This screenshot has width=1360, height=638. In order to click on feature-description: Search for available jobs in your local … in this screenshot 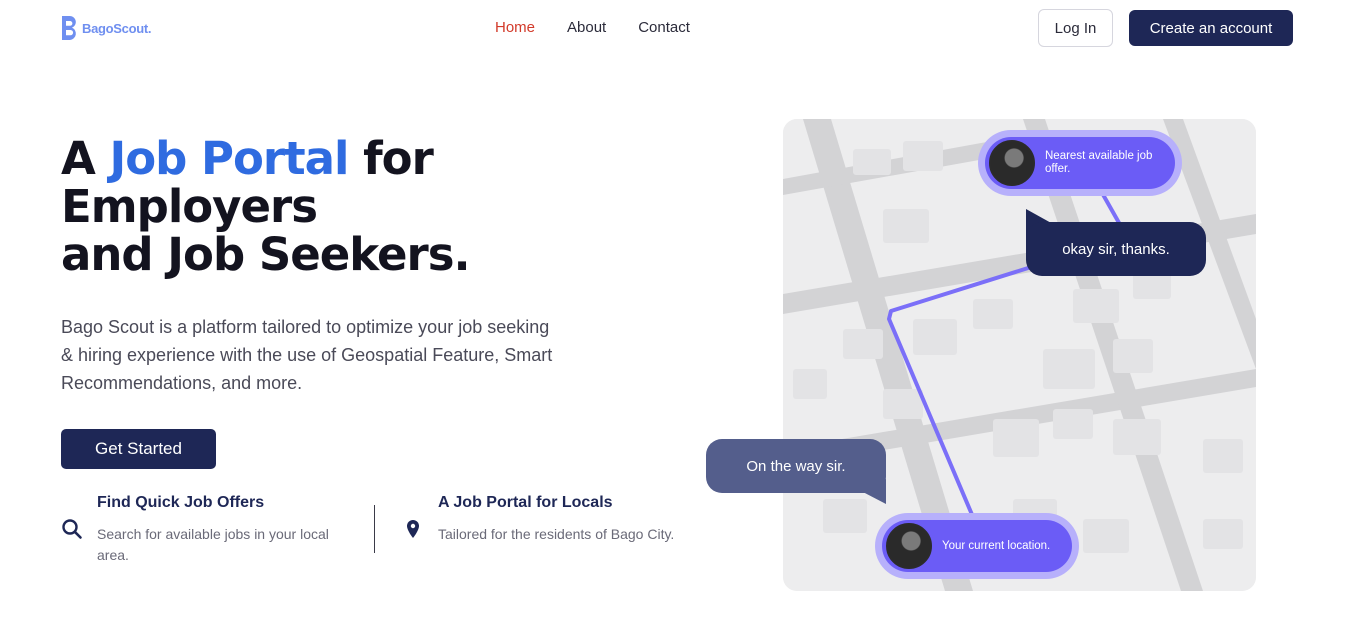, I will do `click(213, 544)`.